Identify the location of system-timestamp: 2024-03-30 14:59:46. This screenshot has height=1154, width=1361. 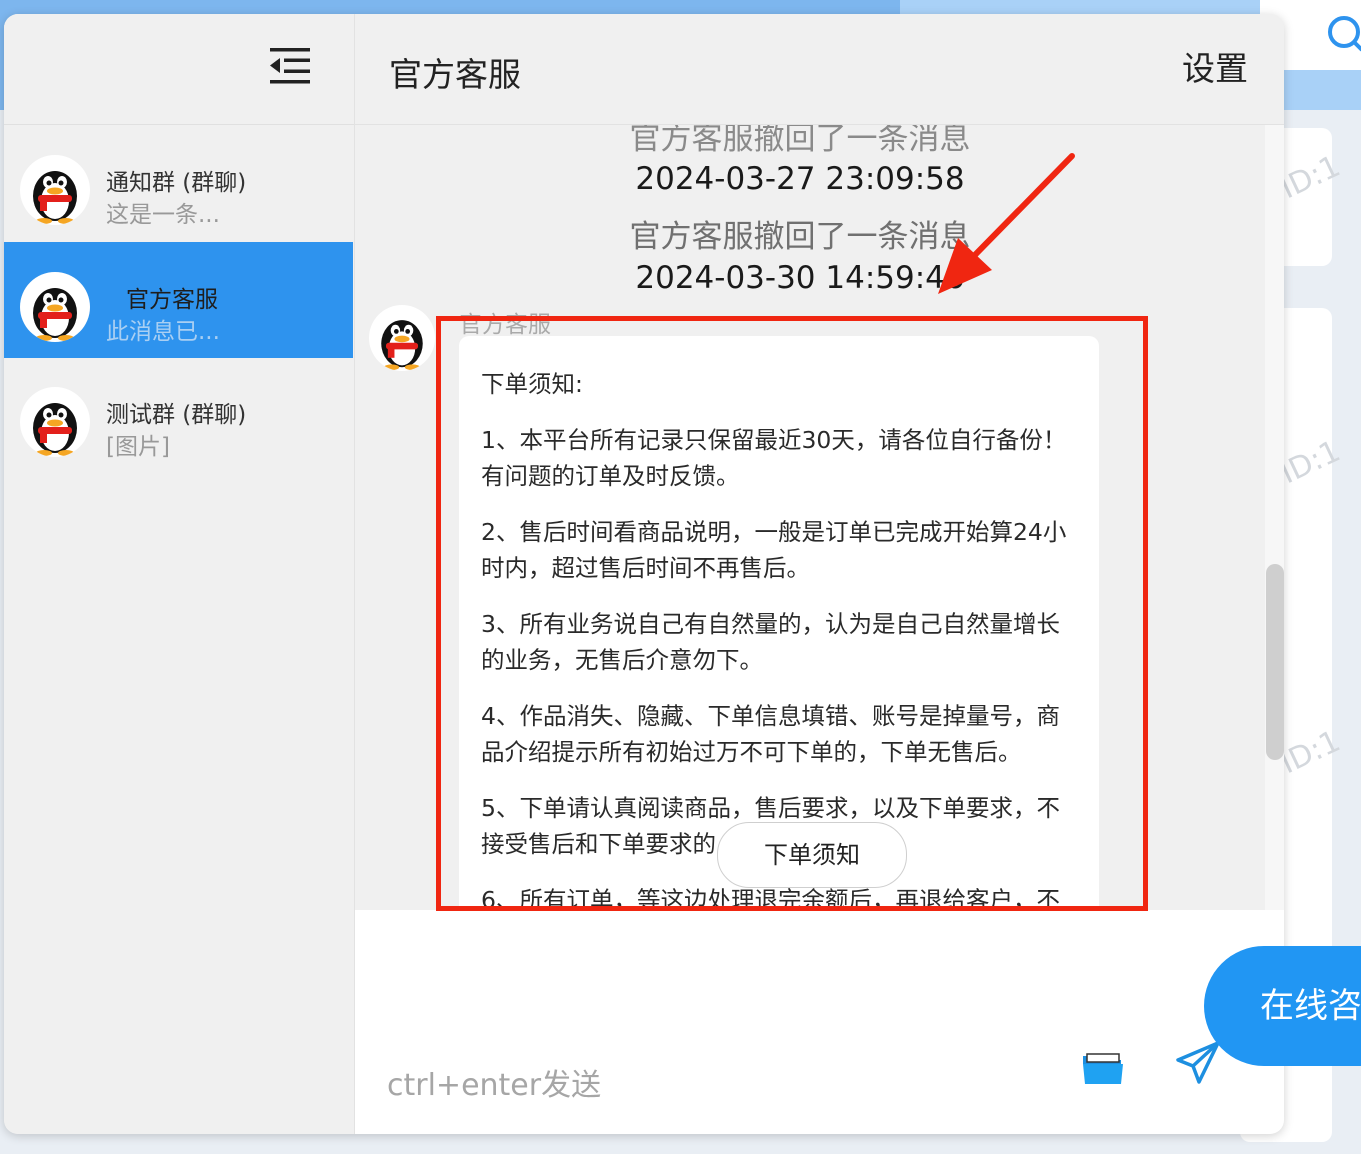
(800, 278).